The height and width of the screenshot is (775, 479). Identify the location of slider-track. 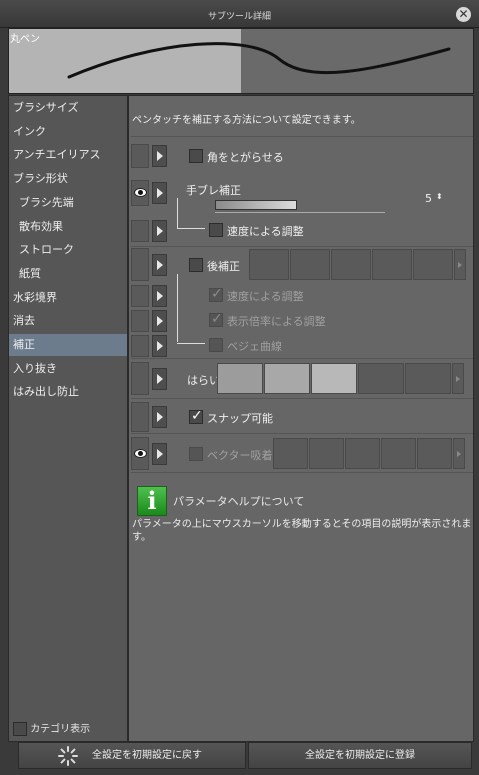
(300, 212).